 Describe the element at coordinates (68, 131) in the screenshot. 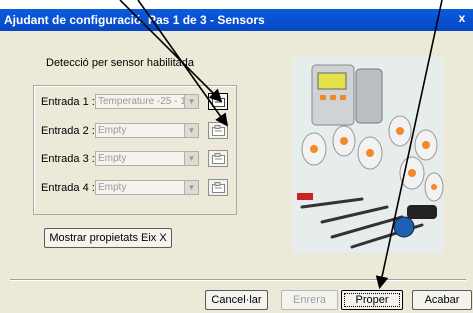

I see `input-2-label: Entrada 2 :` at that location.